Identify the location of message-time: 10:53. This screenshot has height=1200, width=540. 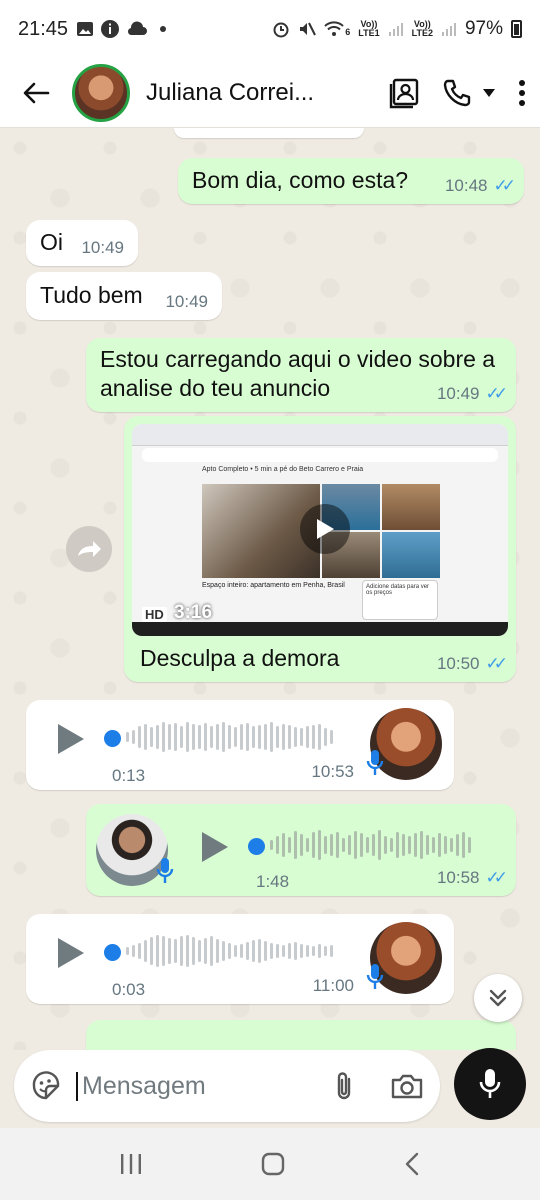
(332, 771).